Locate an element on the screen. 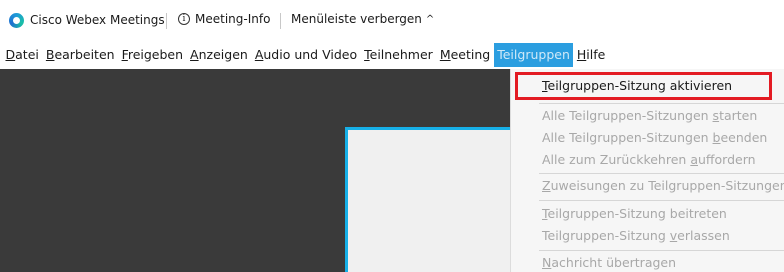 The width and height of the screenshot is (784, 272). menu-item-leave: Teilgruppen-Sitzung verlassen is located at coordinates (636, 235).